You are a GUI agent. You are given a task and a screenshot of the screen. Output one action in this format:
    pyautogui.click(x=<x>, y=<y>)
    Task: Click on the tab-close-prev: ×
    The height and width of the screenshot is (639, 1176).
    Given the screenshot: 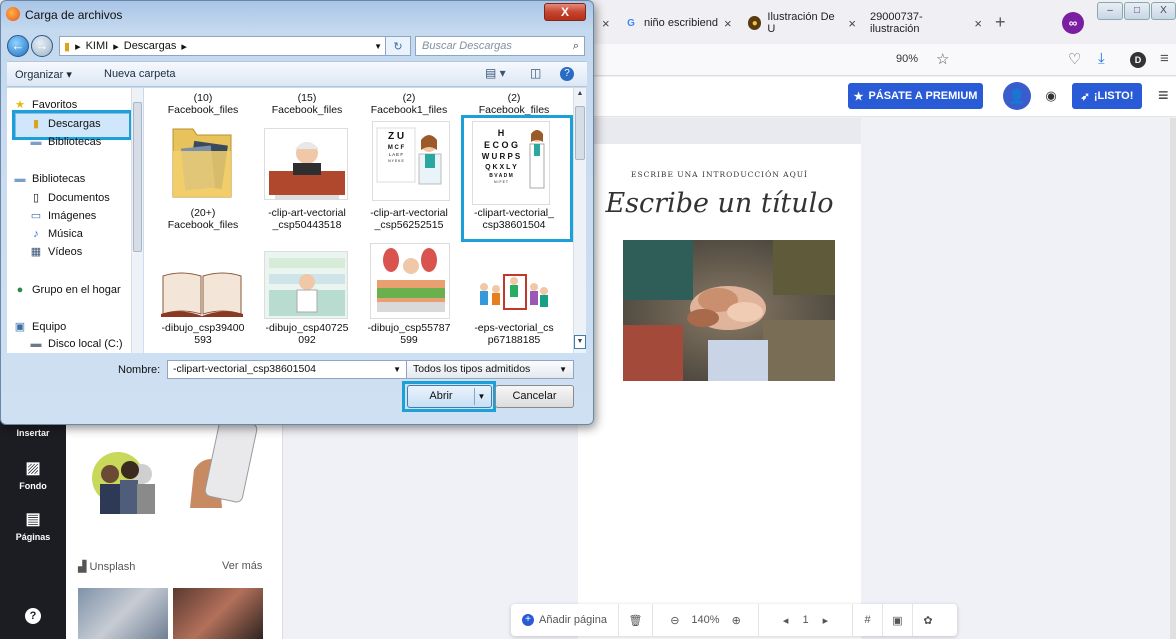 What is the action you would take?
    pyautogui.click(x=603, y=23)
    